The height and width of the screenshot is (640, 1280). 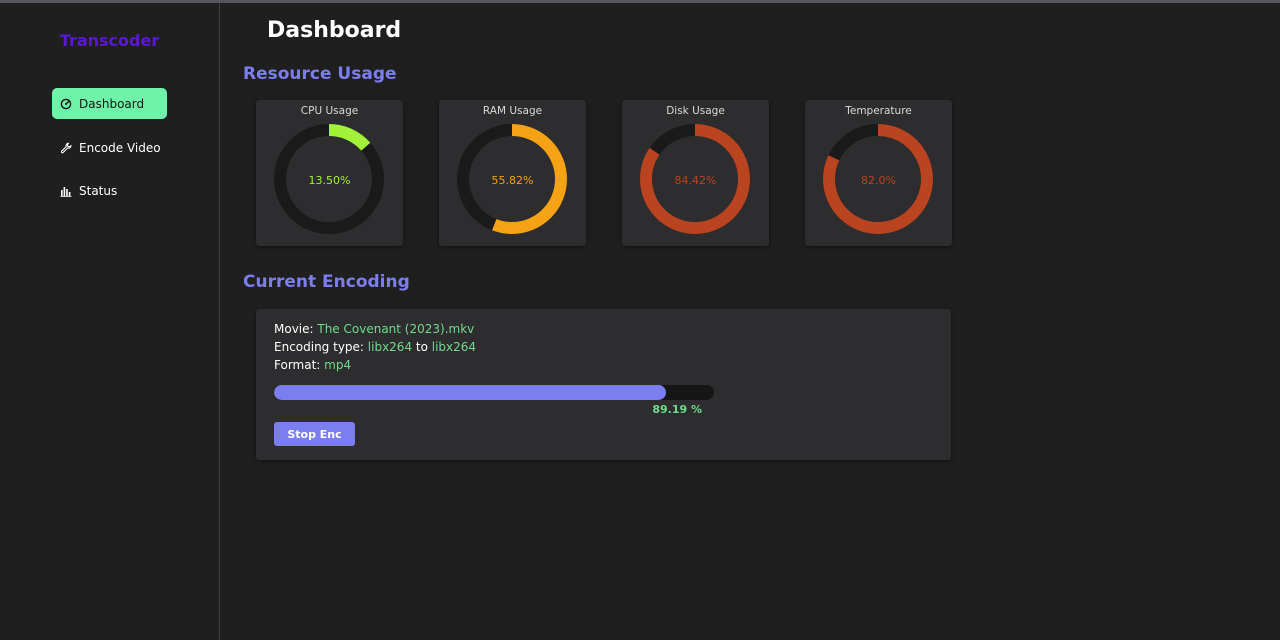 I want to click on sidebar-item-dashboard: Dashboard, so click(x=109, y=103).